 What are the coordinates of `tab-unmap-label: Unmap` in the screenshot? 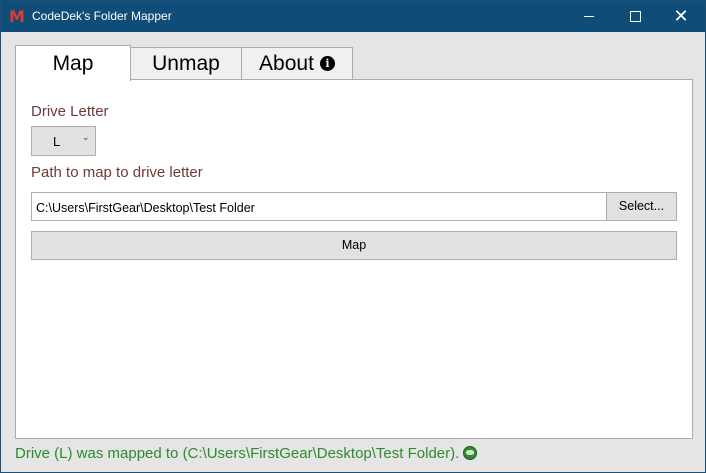 It's located at (186, 63).